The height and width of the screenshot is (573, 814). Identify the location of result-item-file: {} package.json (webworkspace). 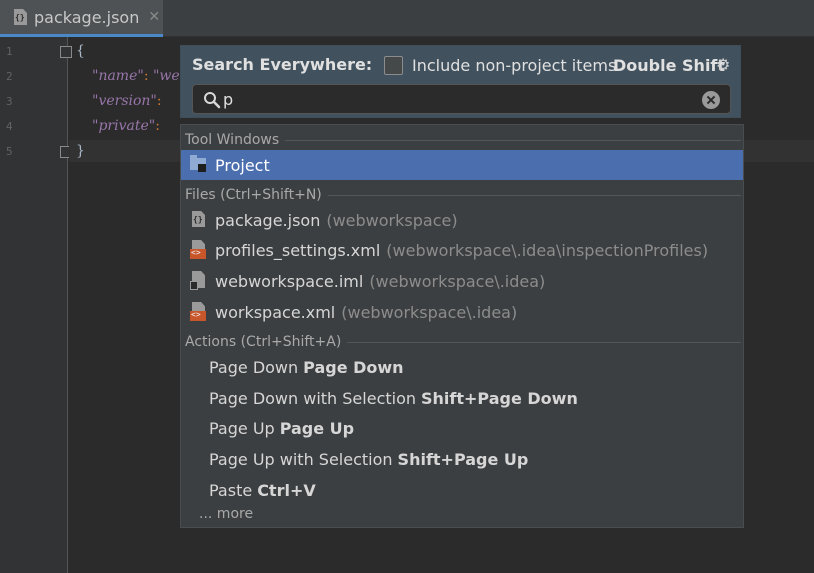
(462, 220).